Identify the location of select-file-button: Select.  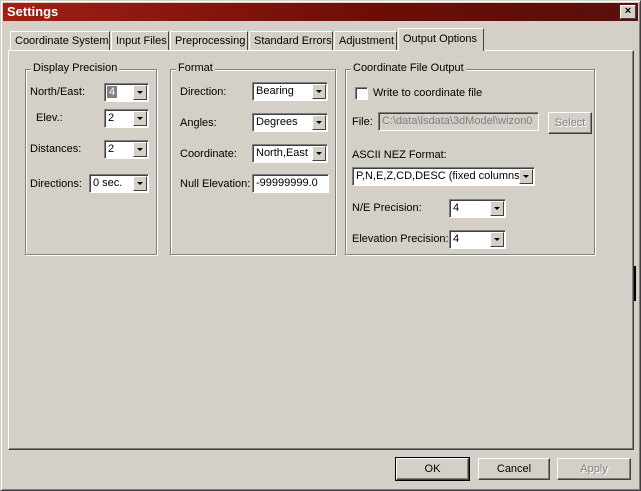
(570, 123).